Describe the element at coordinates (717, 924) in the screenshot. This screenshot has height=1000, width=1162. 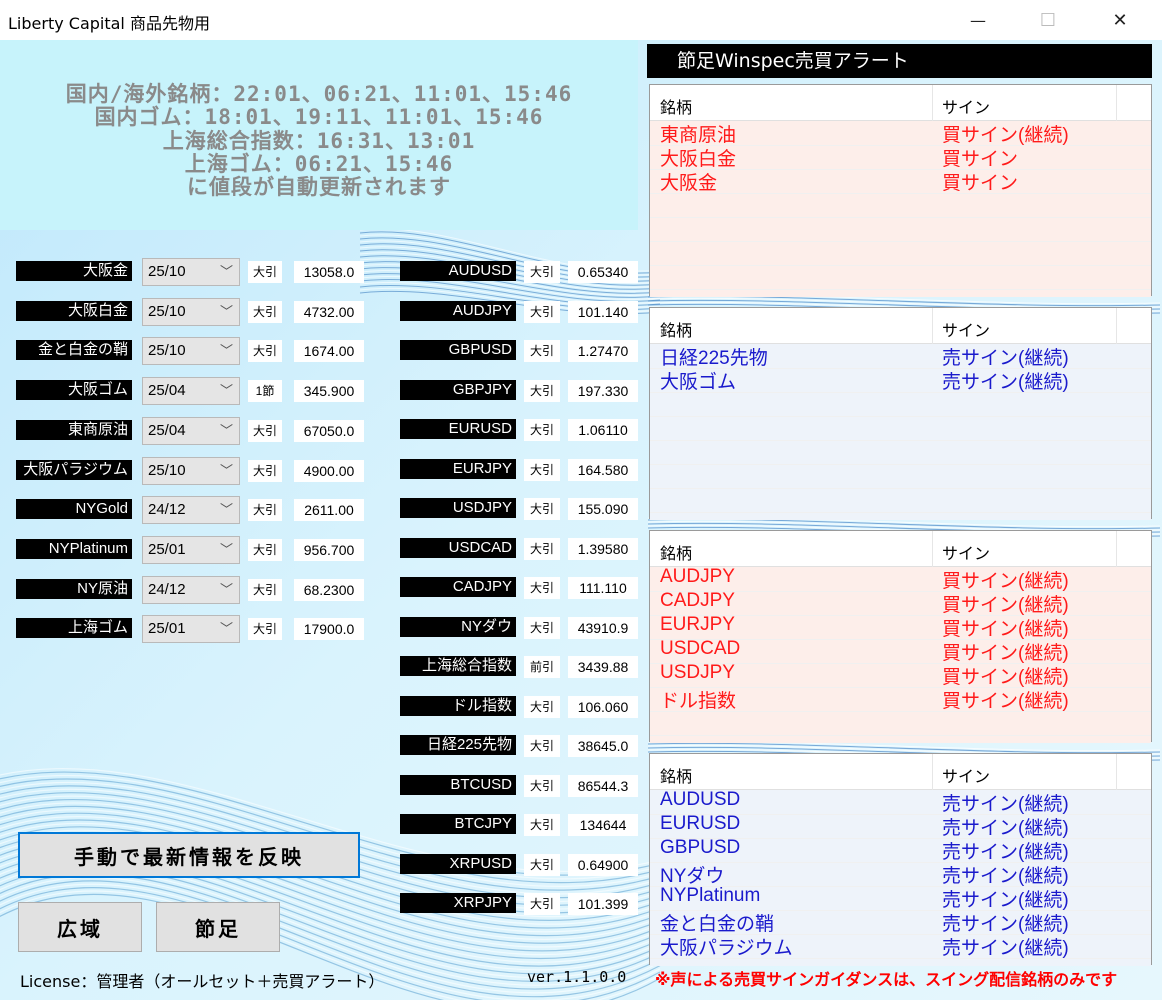
I see `alert-instrument: 金と白金の鞘` at that location.